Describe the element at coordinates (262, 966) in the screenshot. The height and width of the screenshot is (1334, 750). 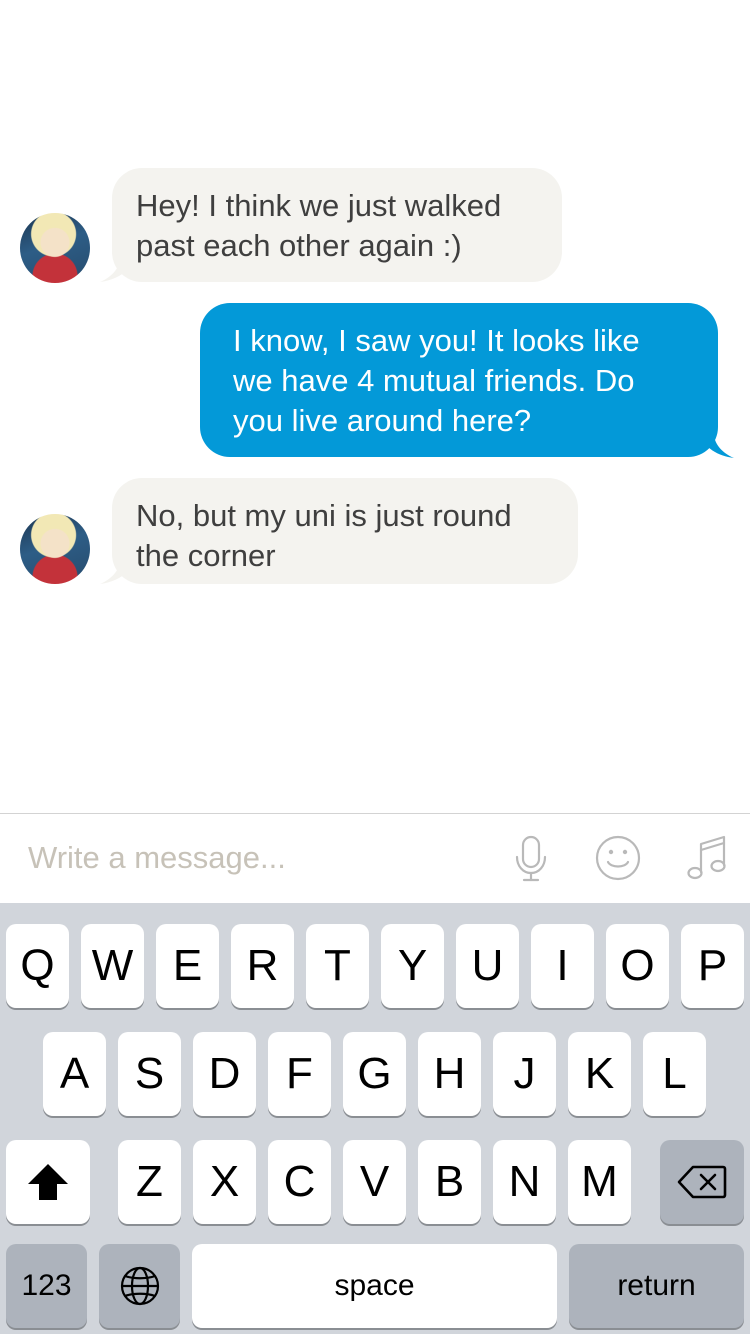
I see `key-r: R` at that location.